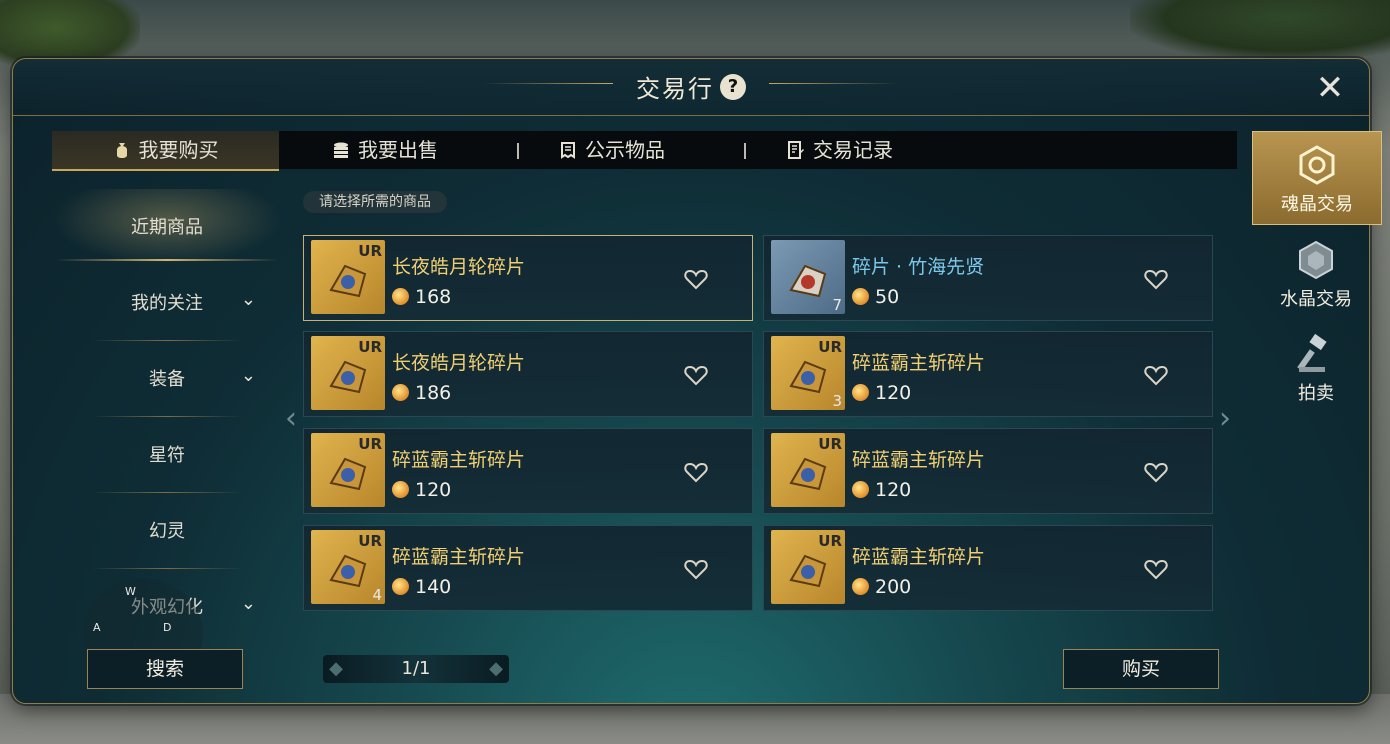  I want to click on sidebar-item-phantom: 幻灵, so click(167, 531).